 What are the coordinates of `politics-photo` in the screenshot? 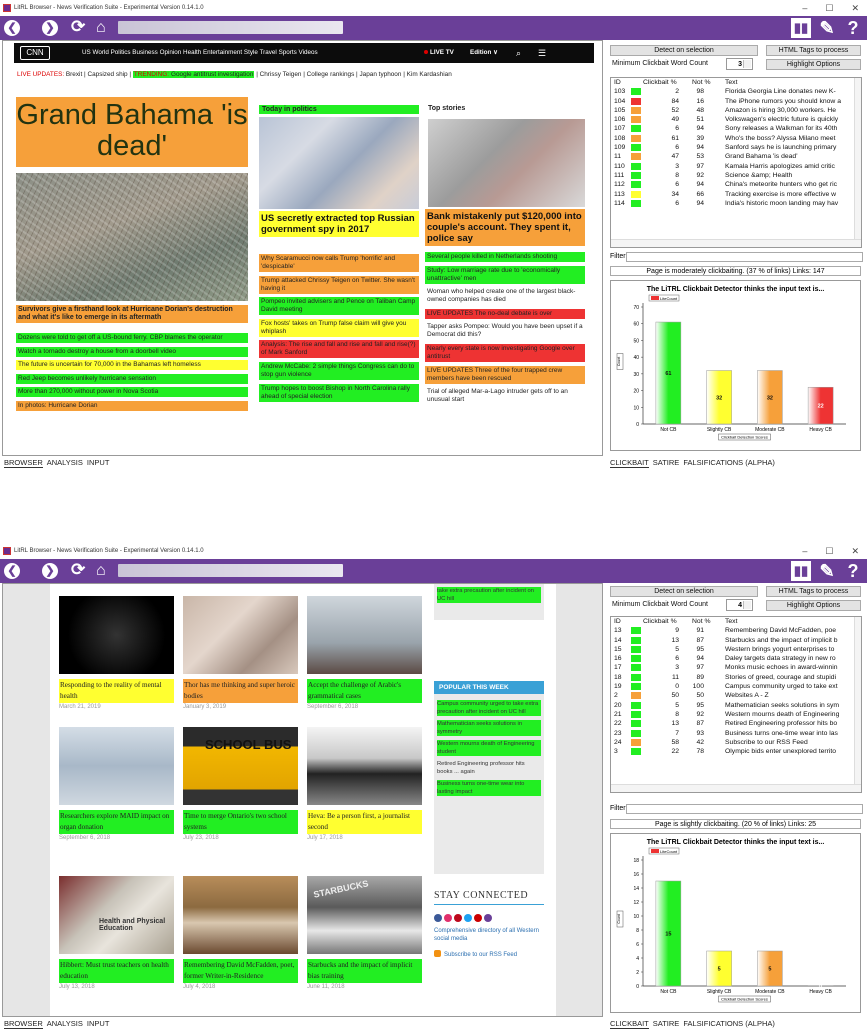 It's located at (339, 163).